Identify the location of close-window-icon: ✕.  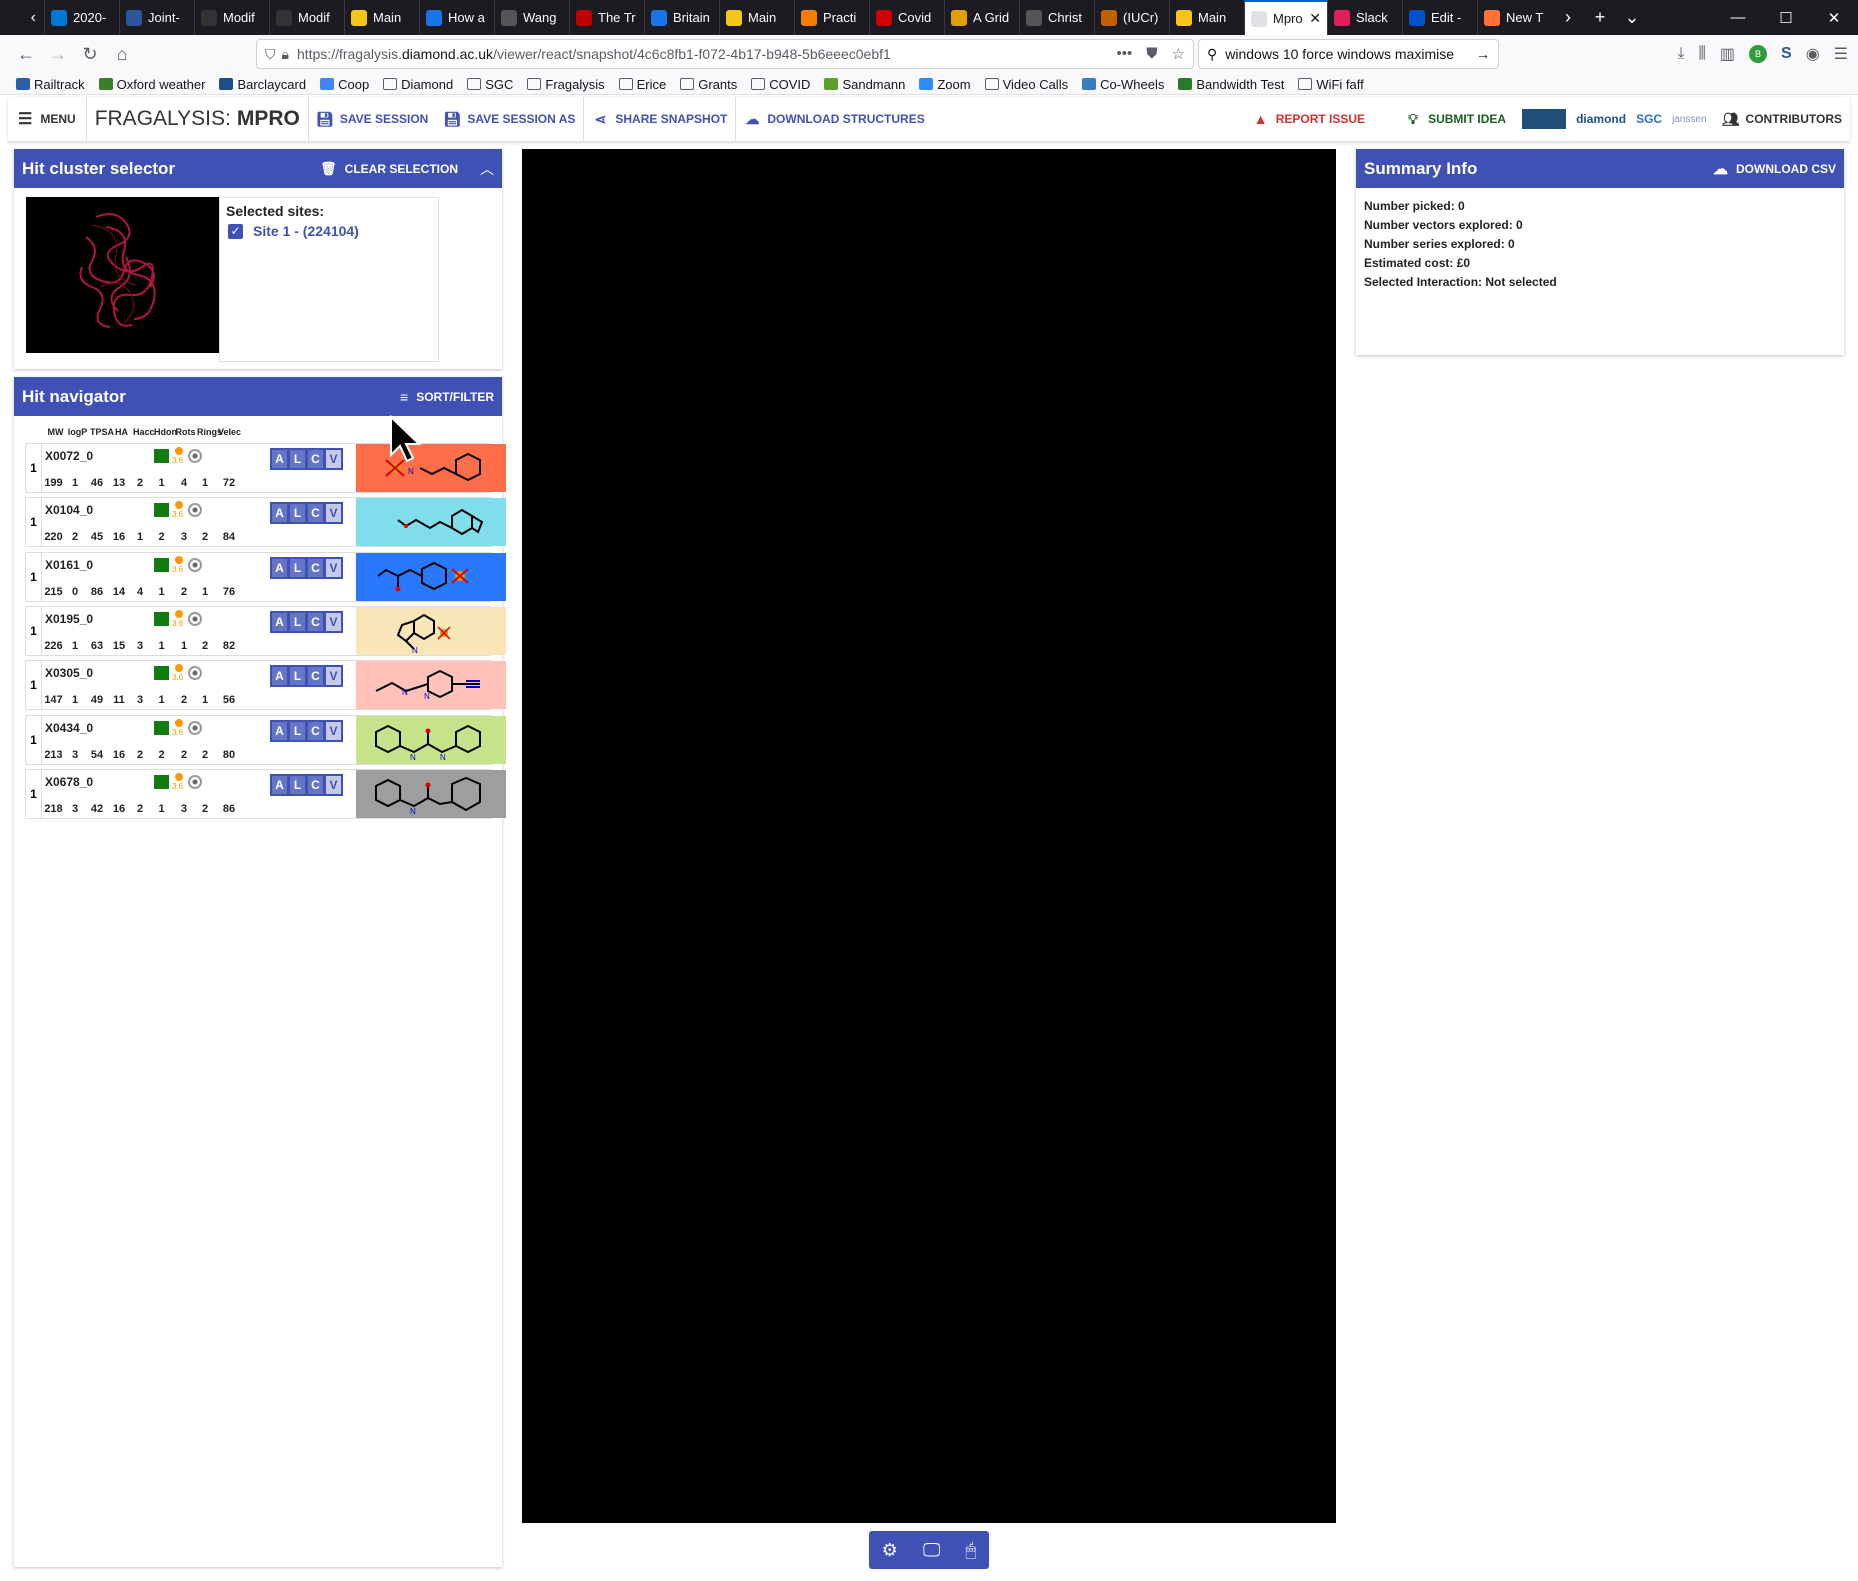
(1834, 17).